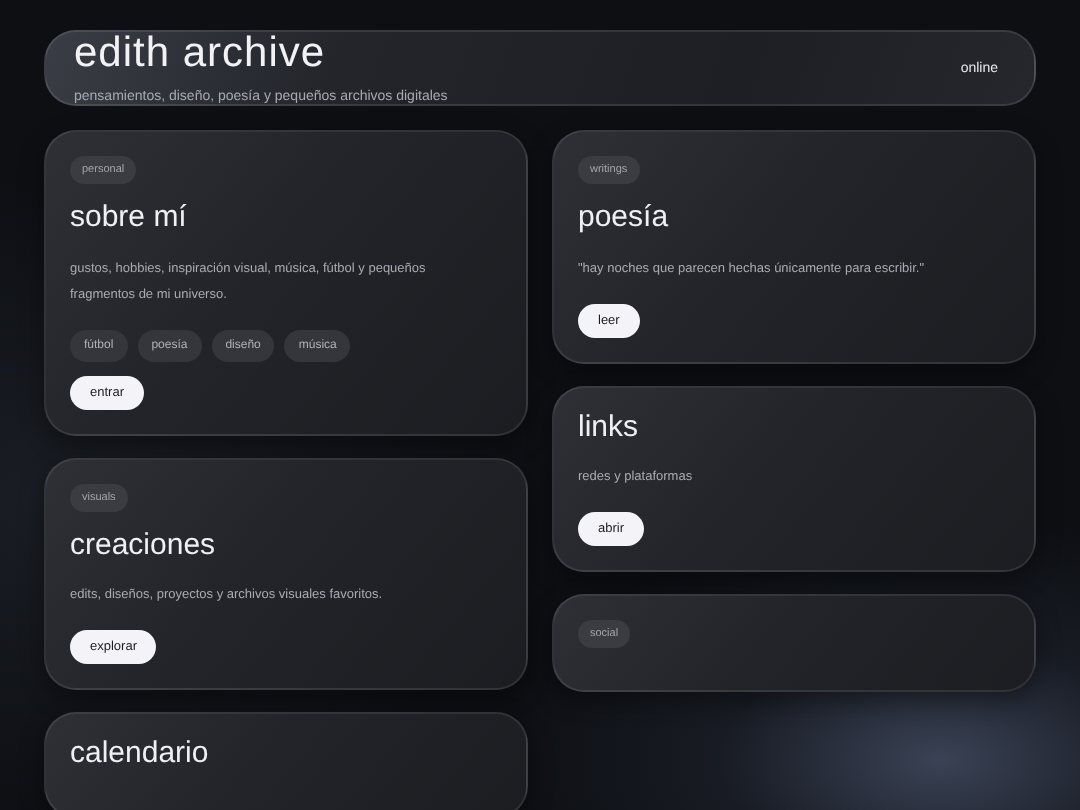 Image resolution: width=1080 pixels, height=810 pixels. I want to click on card-title: poesía, so click(623, 218).